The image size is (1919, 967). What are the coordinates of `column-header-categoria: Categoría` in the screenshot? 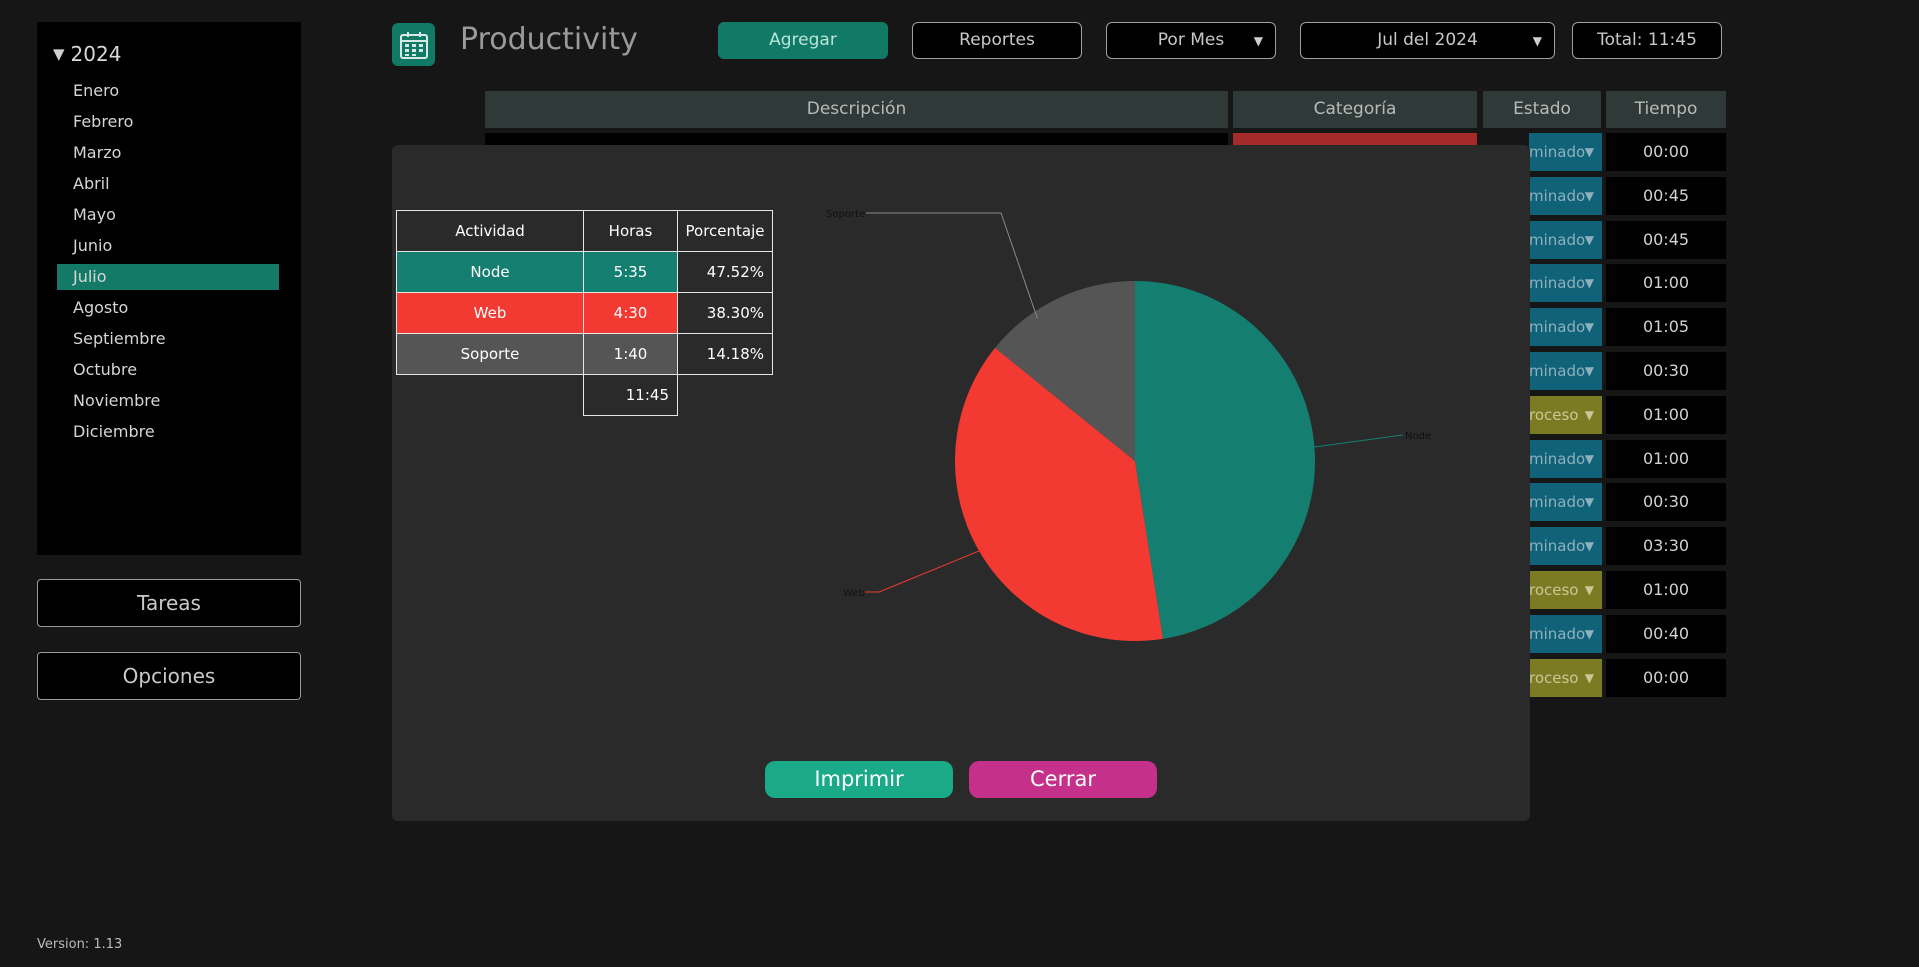 It's located at (1355, 109).